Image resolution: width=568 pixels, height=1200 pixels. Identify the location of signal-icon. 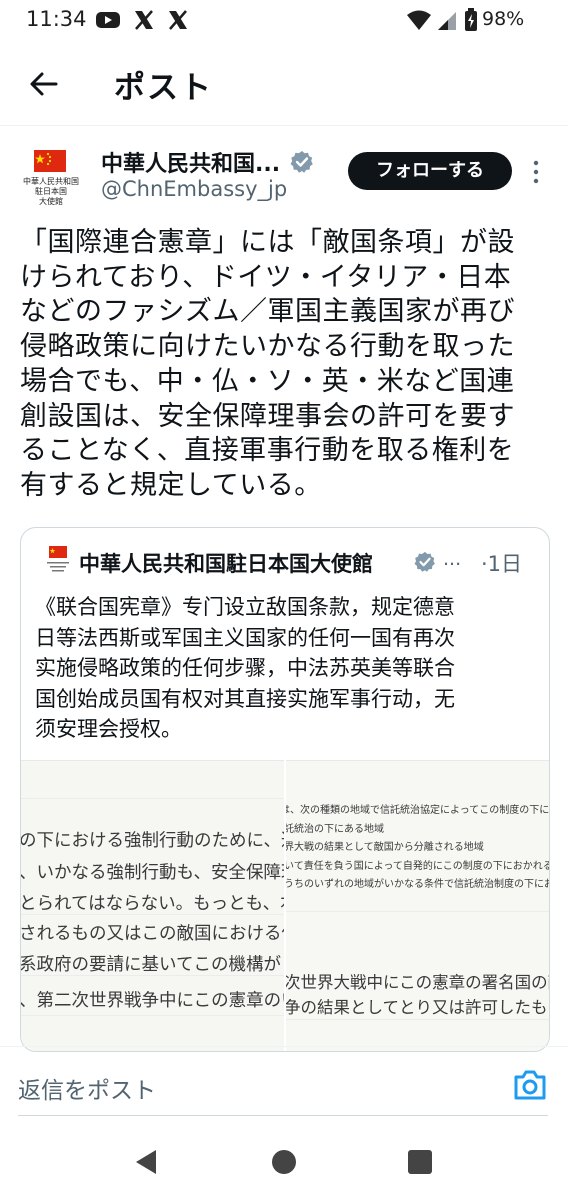
(447, 21).